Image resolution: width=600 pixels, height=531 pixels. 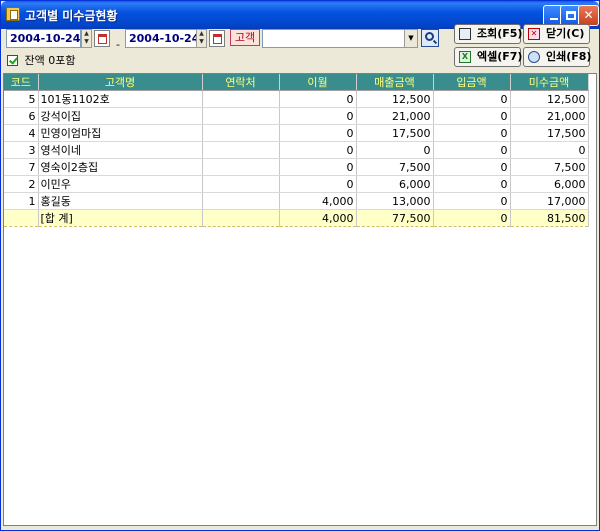 I want to click on column-header-carryover: 이월, so click(x=318, y=82).